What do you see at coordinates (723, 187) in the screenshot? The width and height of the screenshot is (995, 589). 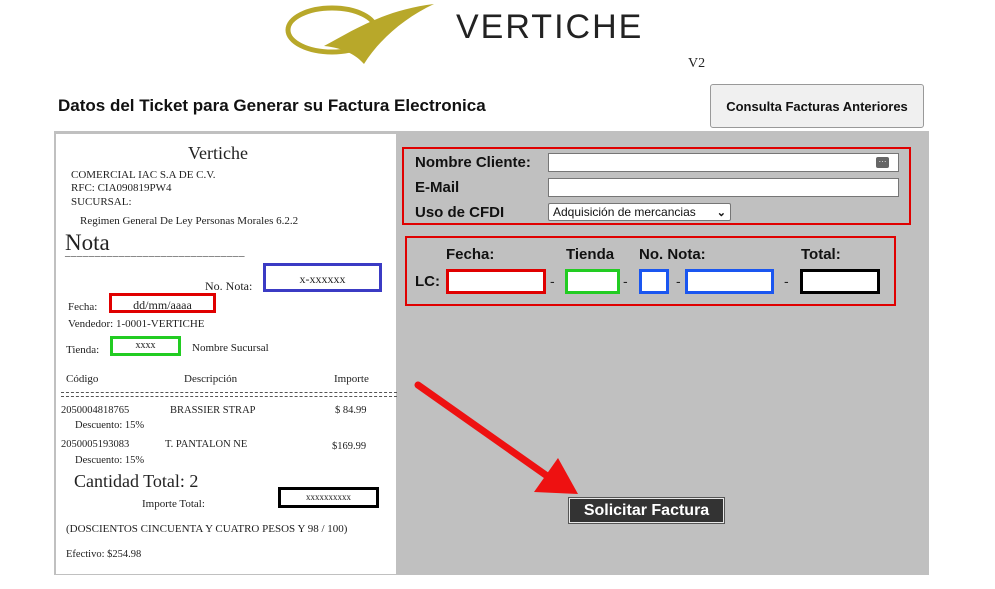 I see `email-input` at bounding box center [723, 187].